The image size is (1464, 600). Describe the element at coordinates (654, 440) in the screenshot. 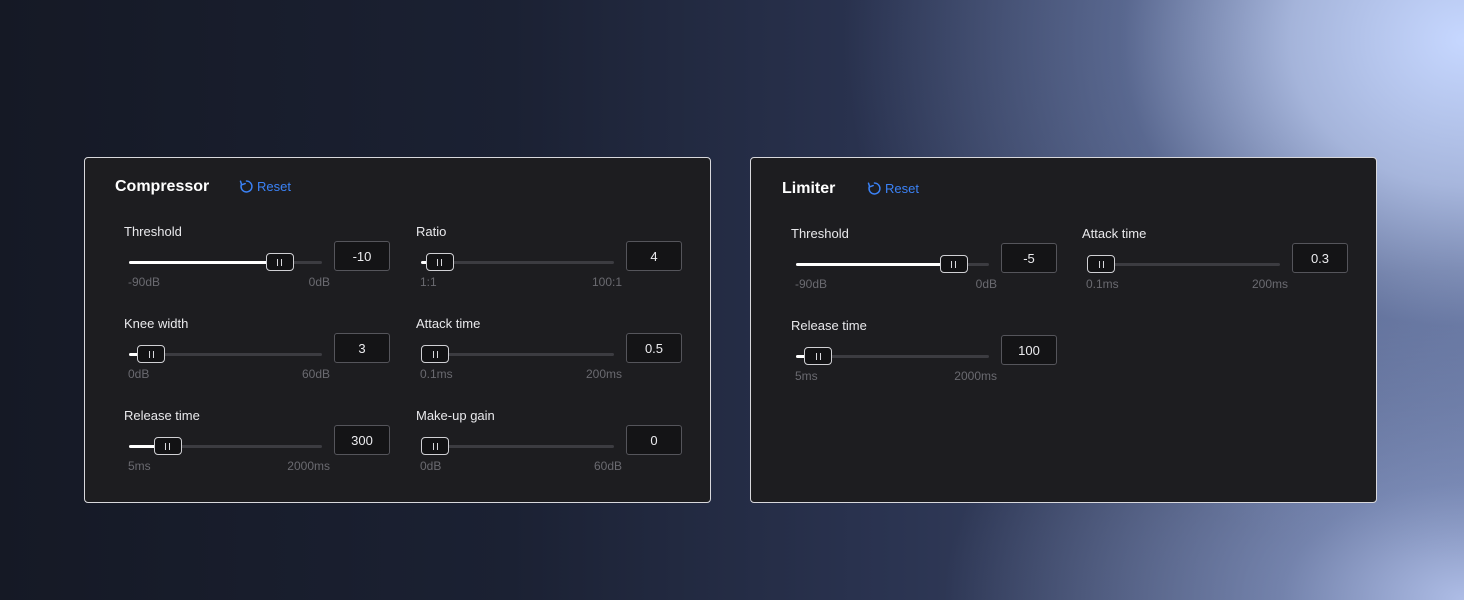

I see `makeup-gain-value-input` at that location.